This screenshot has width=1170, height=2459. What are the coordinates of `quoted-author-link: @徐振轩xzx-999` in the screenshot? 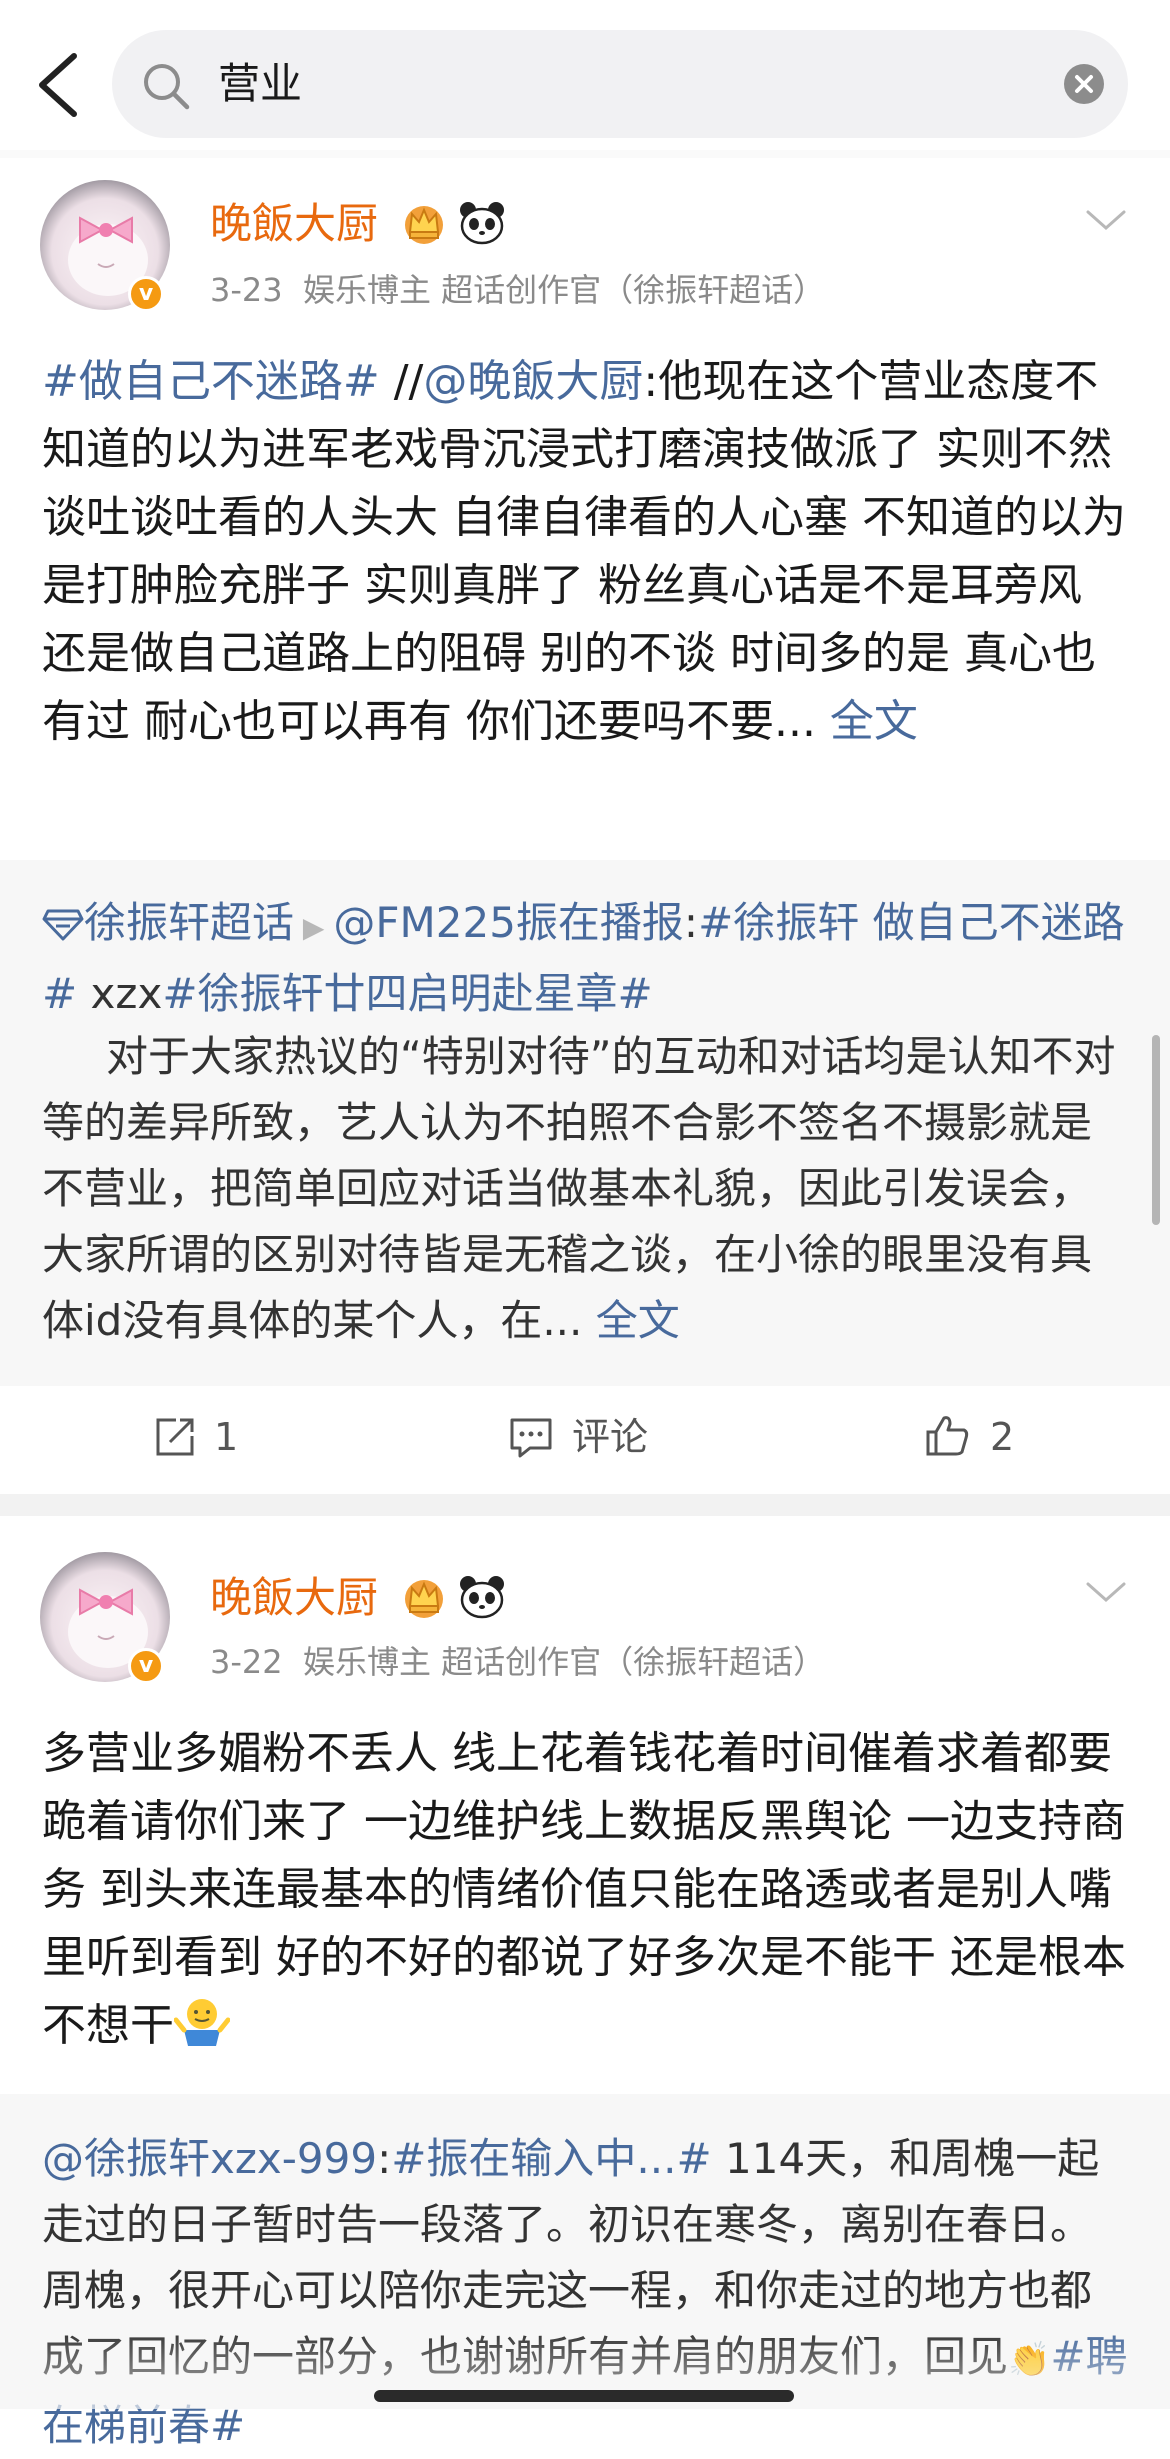 It's located at (209, 2158).